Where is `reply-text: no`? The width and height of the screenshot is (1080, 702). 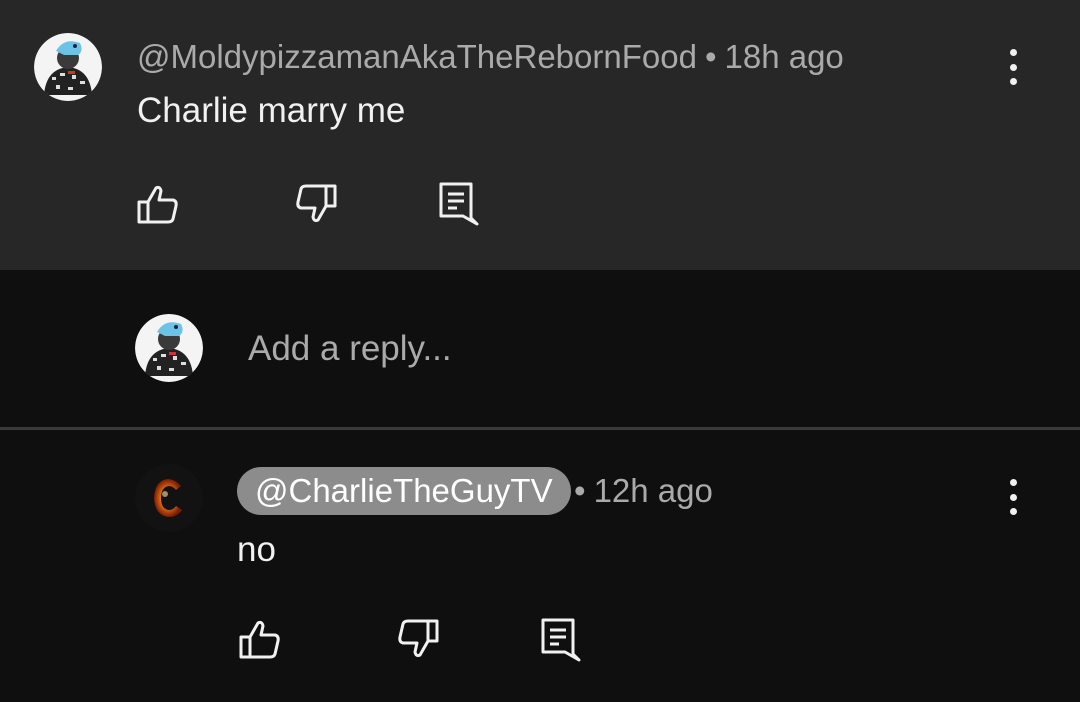
reply-text: no is located at coordinates (256, 549).